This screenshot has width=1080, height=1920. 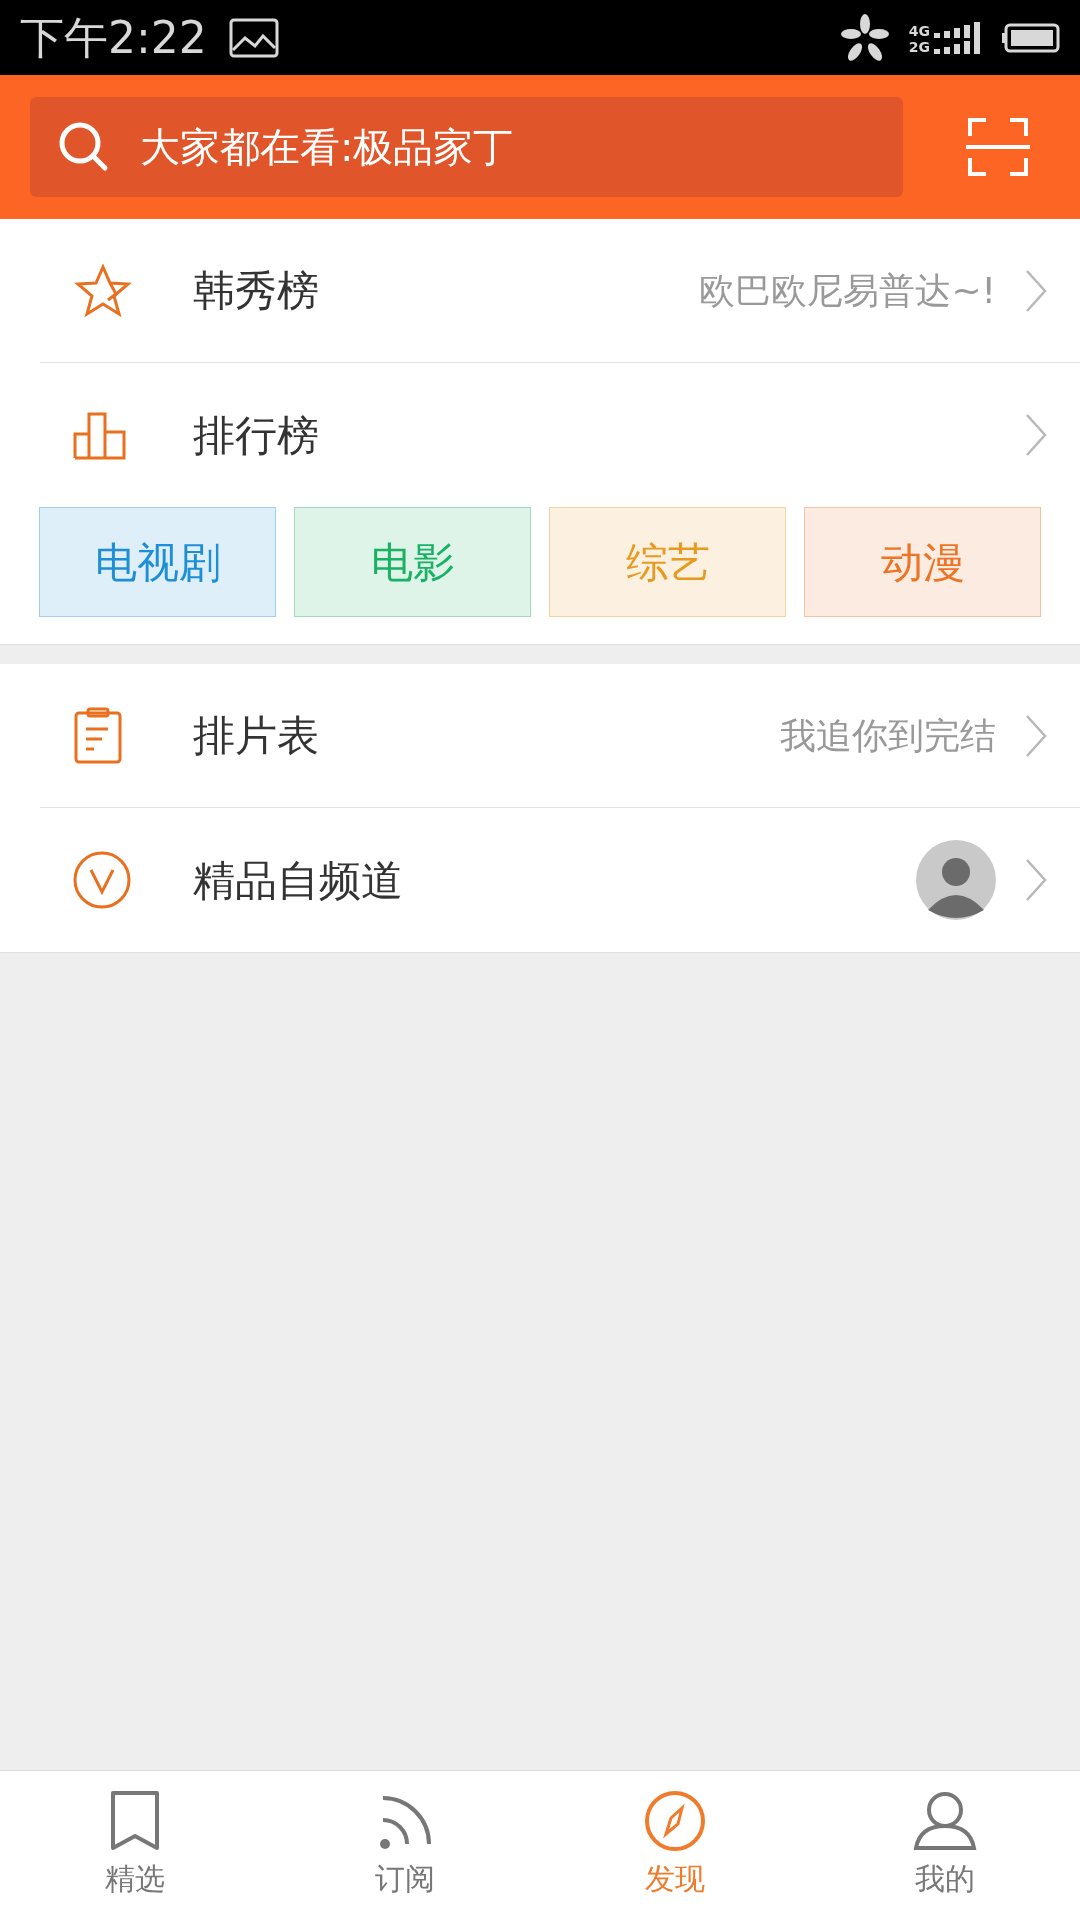 I want to click on flower-icon, so click(x=864, y=37).